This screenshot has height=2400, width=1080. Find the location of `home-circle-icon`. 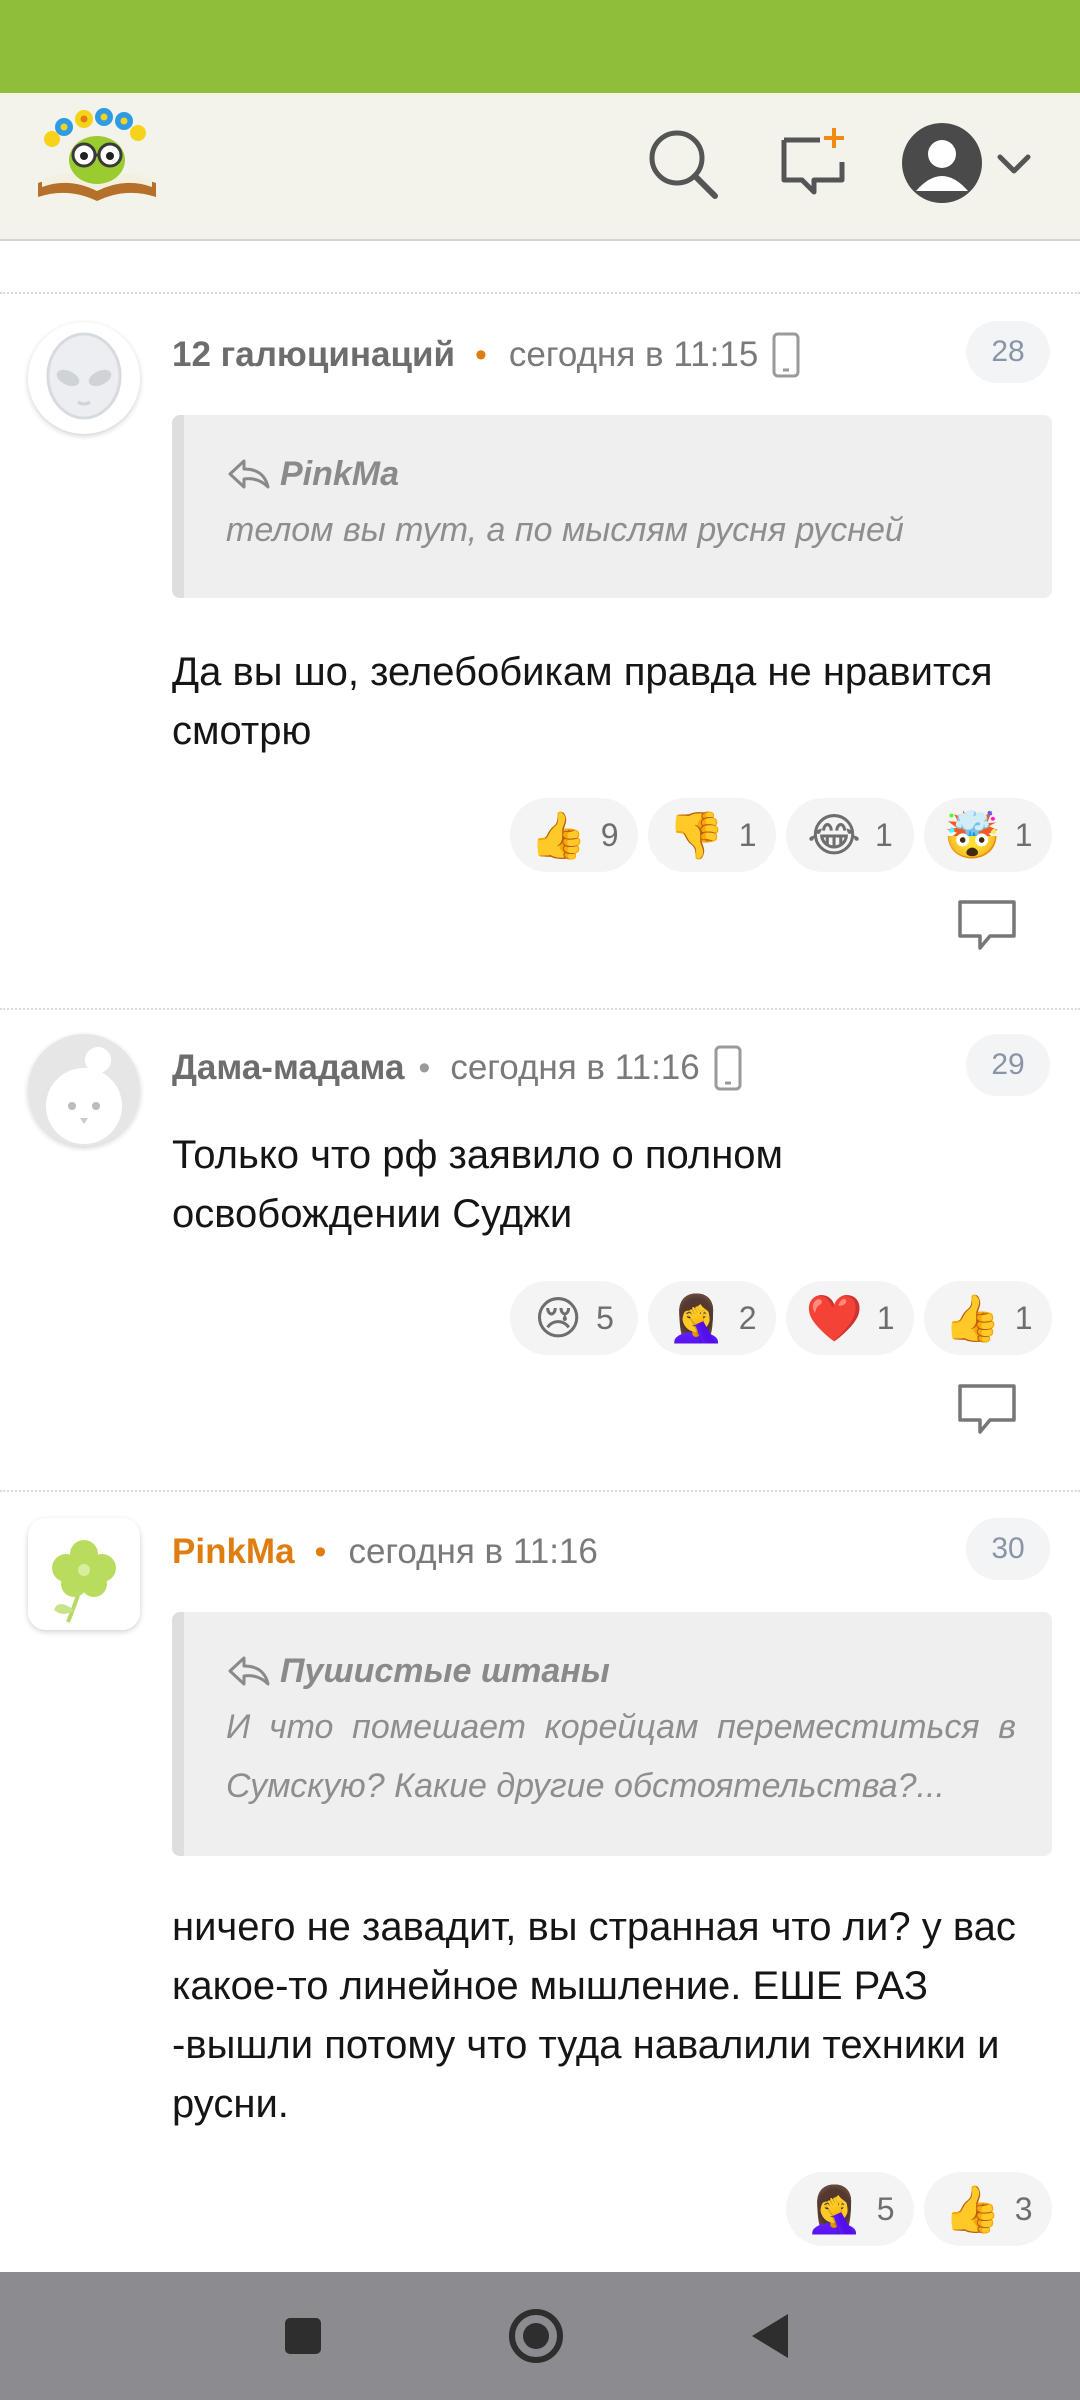

home-circle-icon is located at coordinates (536, 2336).